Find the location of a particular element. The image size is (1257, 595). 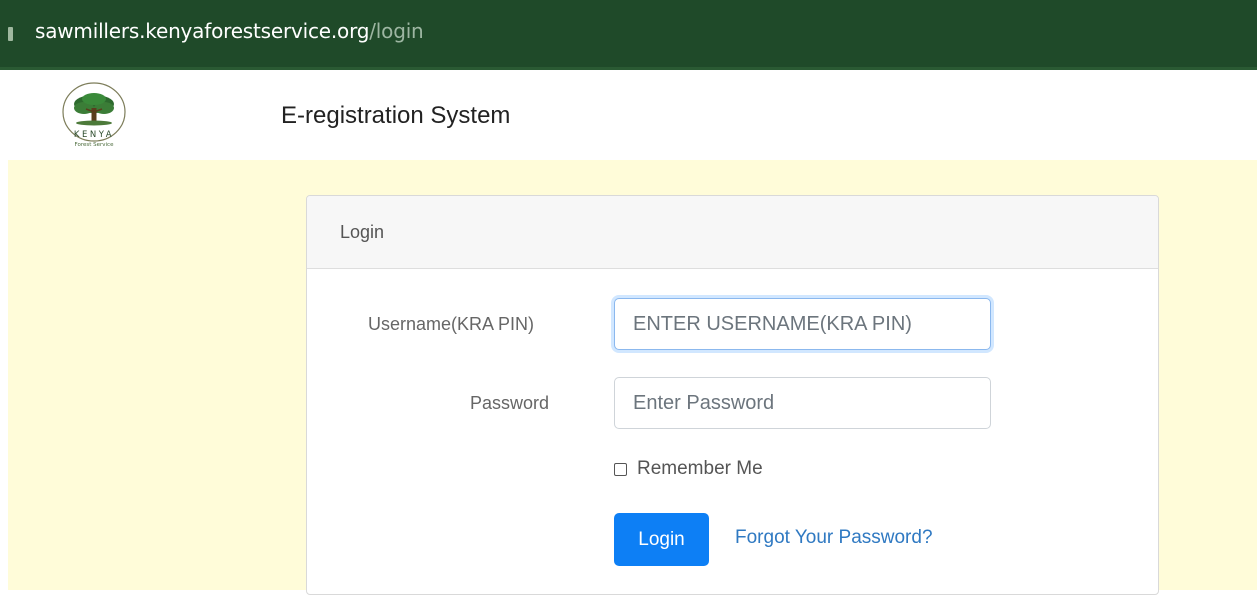

site-title: E-registration System is located at coordinates (396, 115).